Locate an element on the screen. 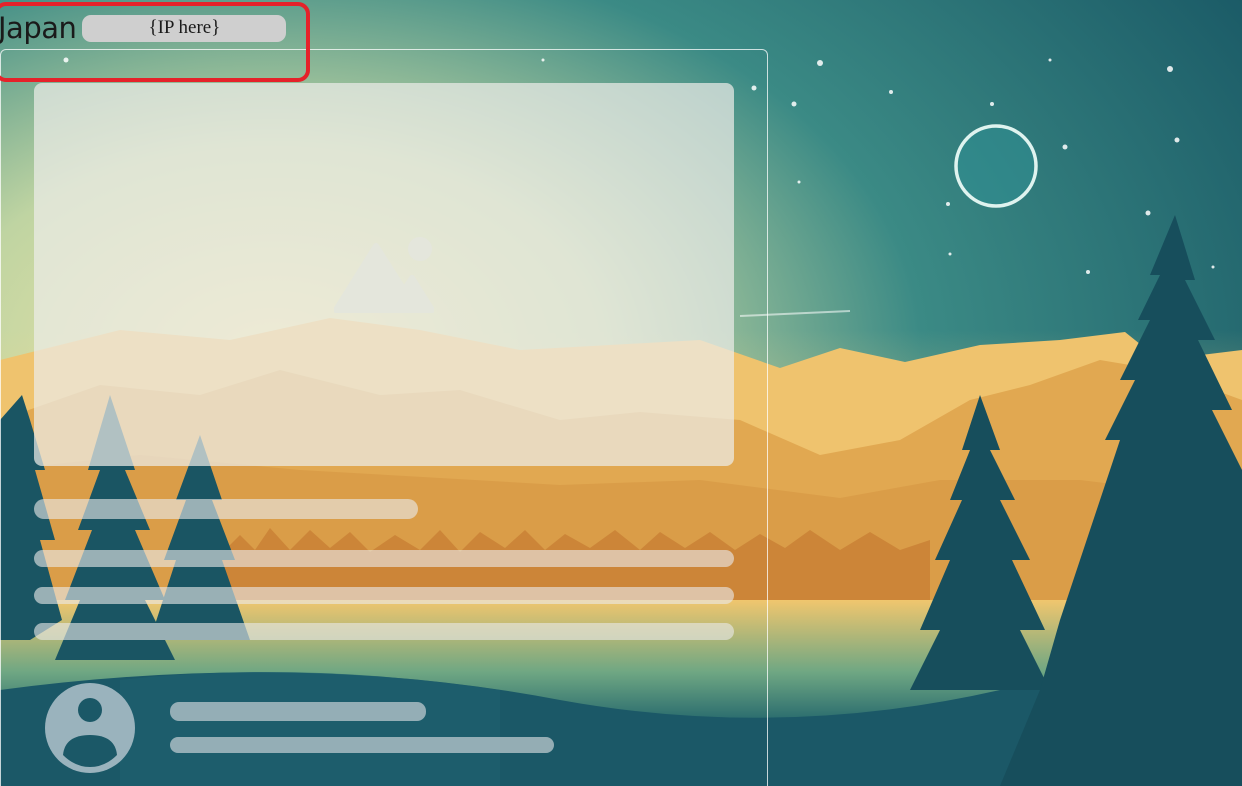 The width and height of the screenshot is (1242, 786). user-avatar-icon is located at coordinates (90, 728).